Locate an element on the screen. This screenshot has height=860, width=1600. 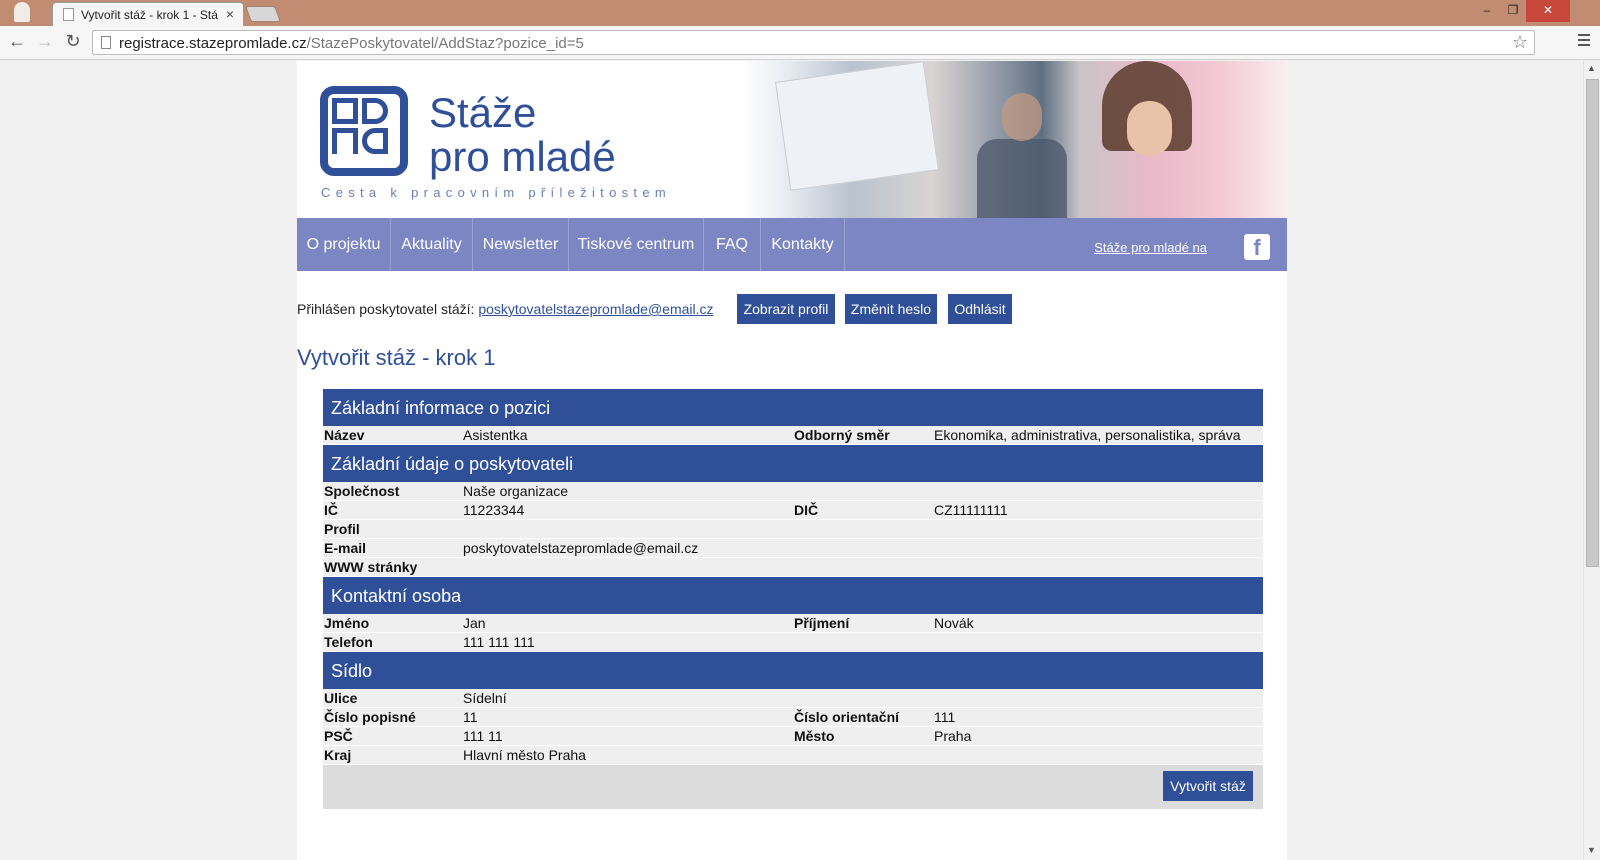
field-value: CZ11111111 is located at coordinates (971, 510).